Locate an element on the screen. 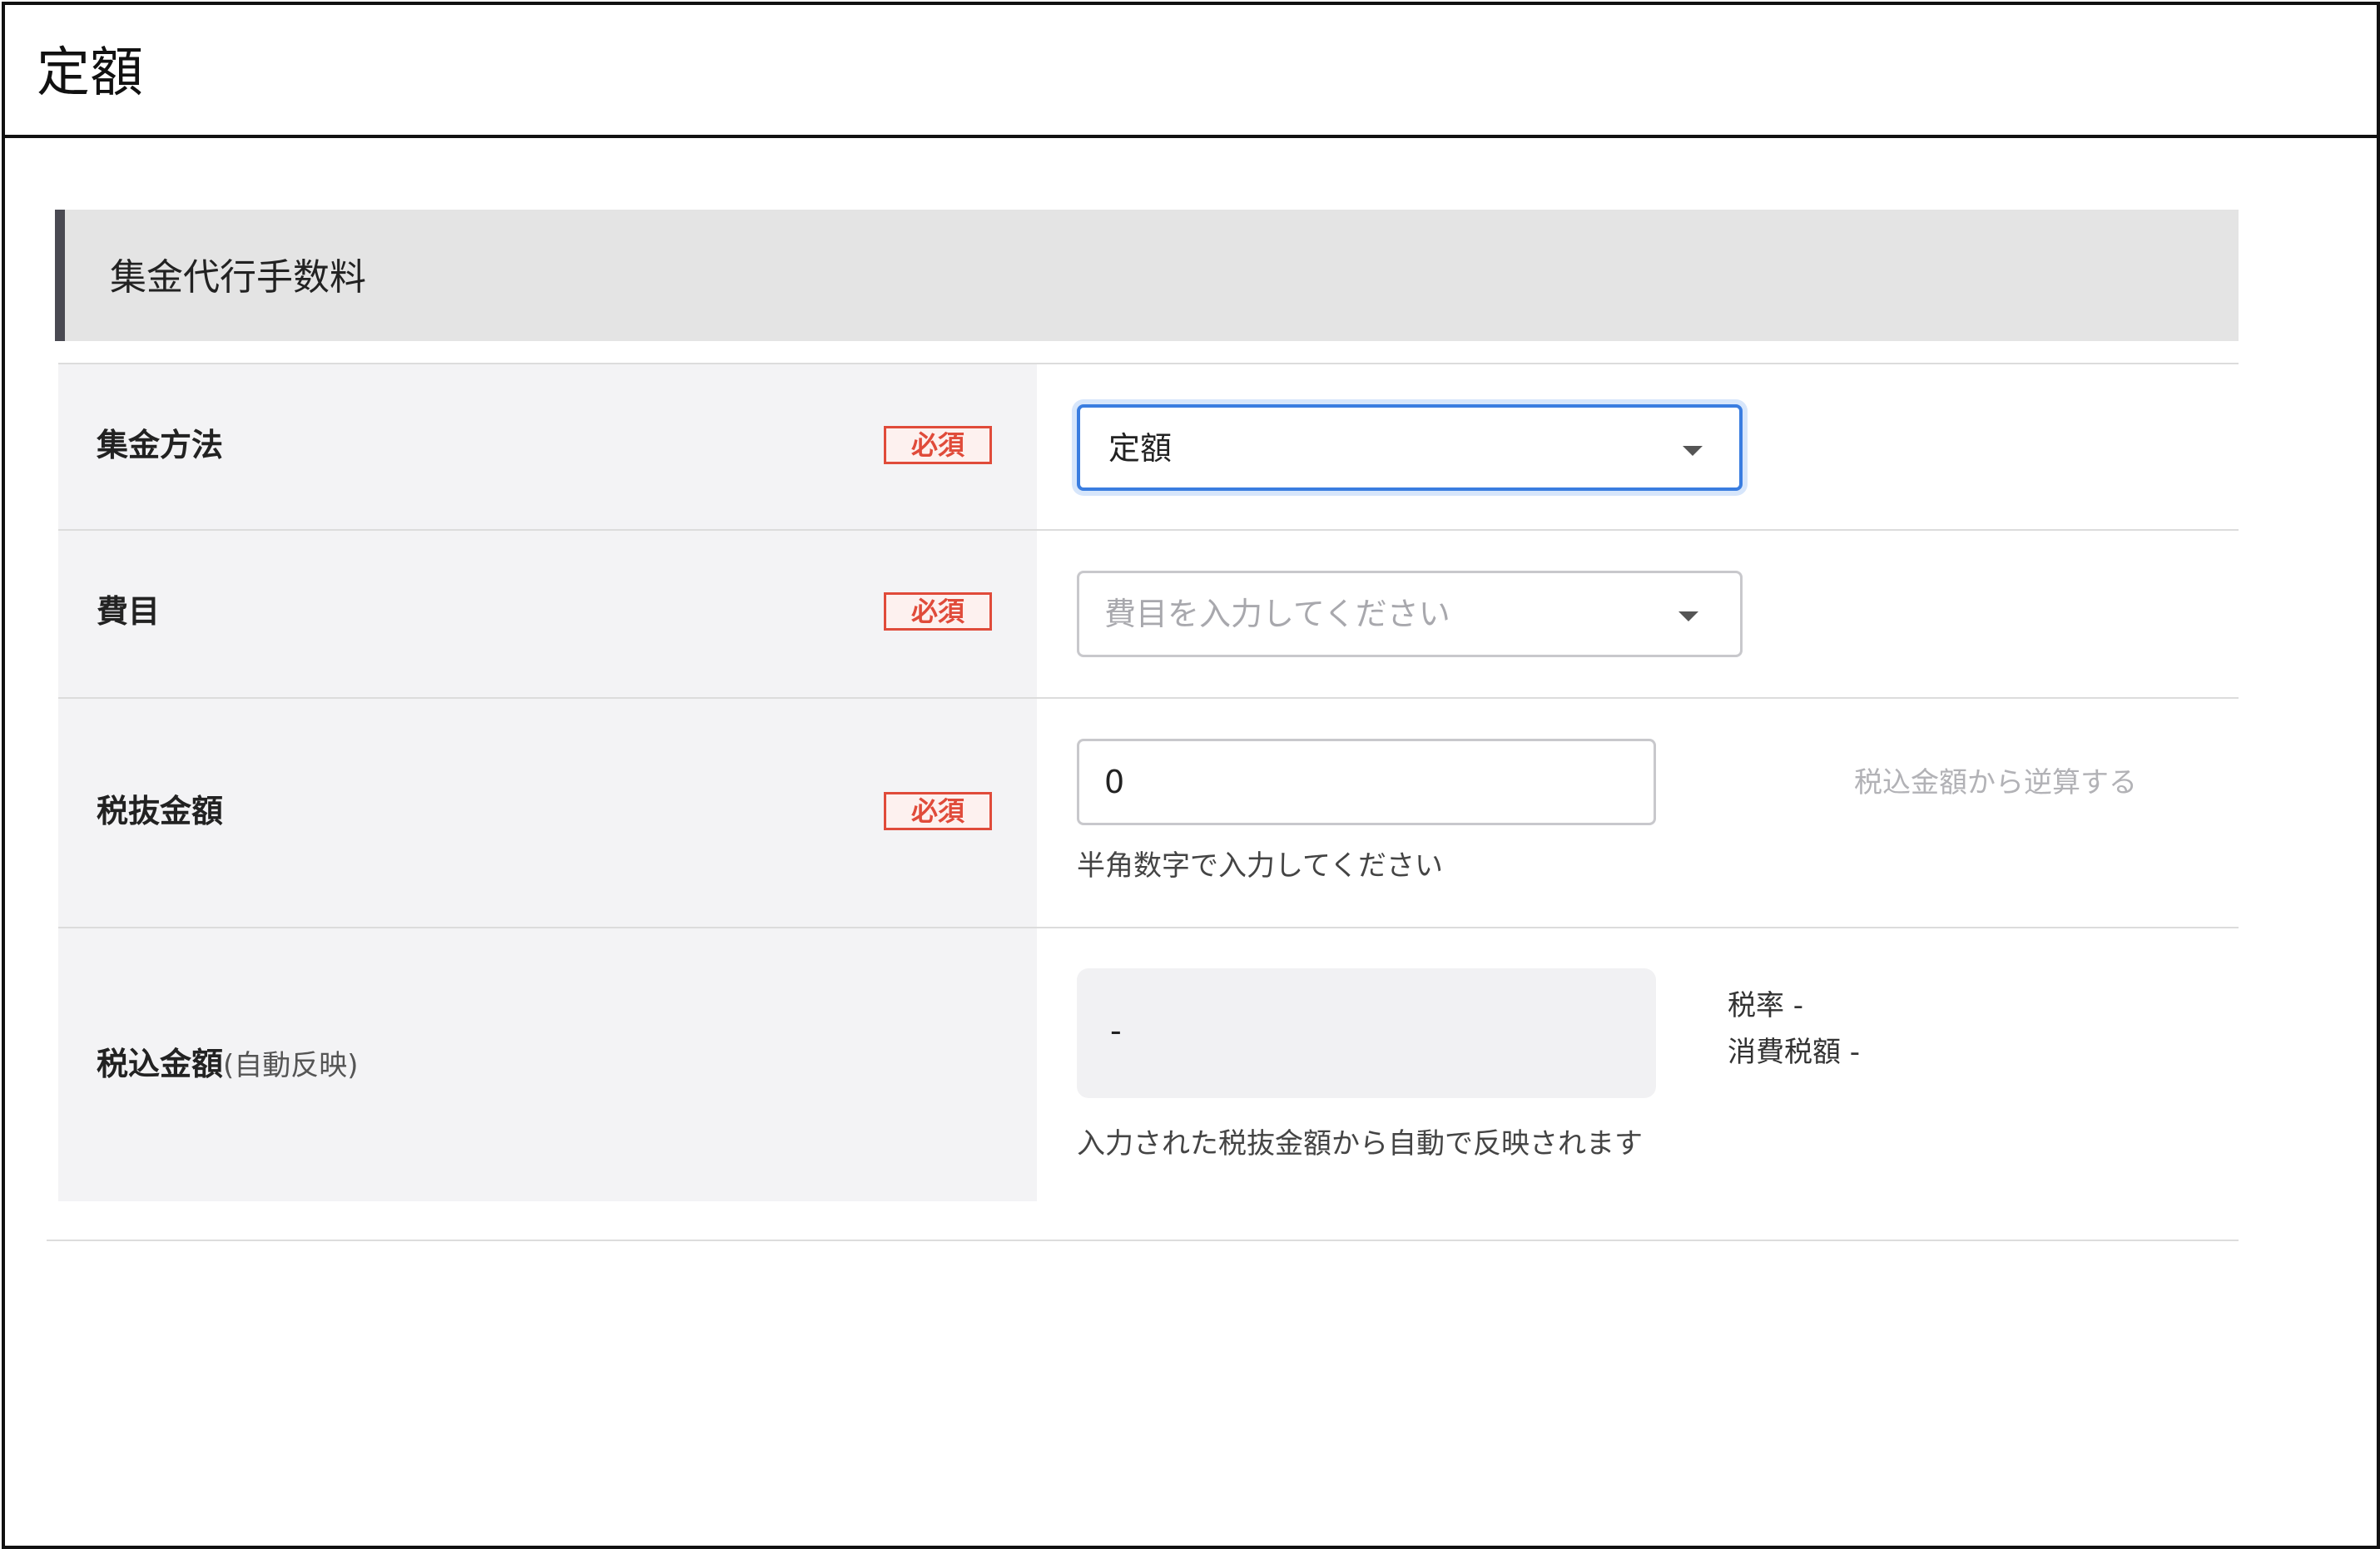  collection-method-select: 定額 is located at coordinates (1410, 447).